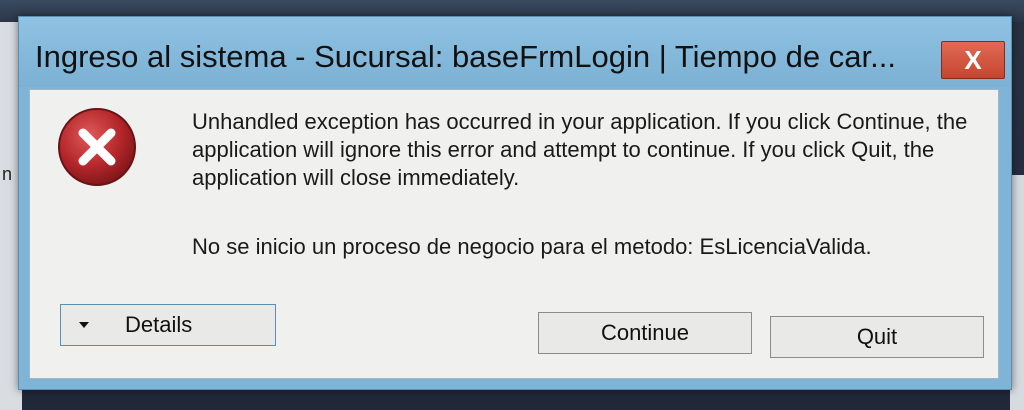 This screenshot has width=1024, height=410. I want to click on quit-button: Quit, so click(877, 337).